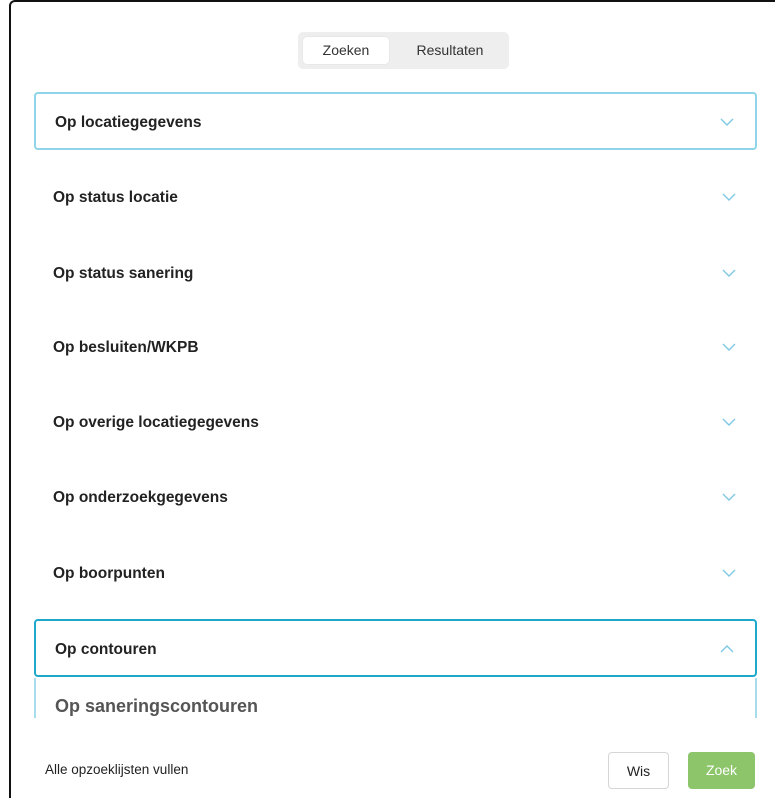 The width and height of the screenshot is (775, 798). Describe the element at coordinates (395, 698) in the screenshot. I see `contouren-panel: Op saneringscontouren` at that location.